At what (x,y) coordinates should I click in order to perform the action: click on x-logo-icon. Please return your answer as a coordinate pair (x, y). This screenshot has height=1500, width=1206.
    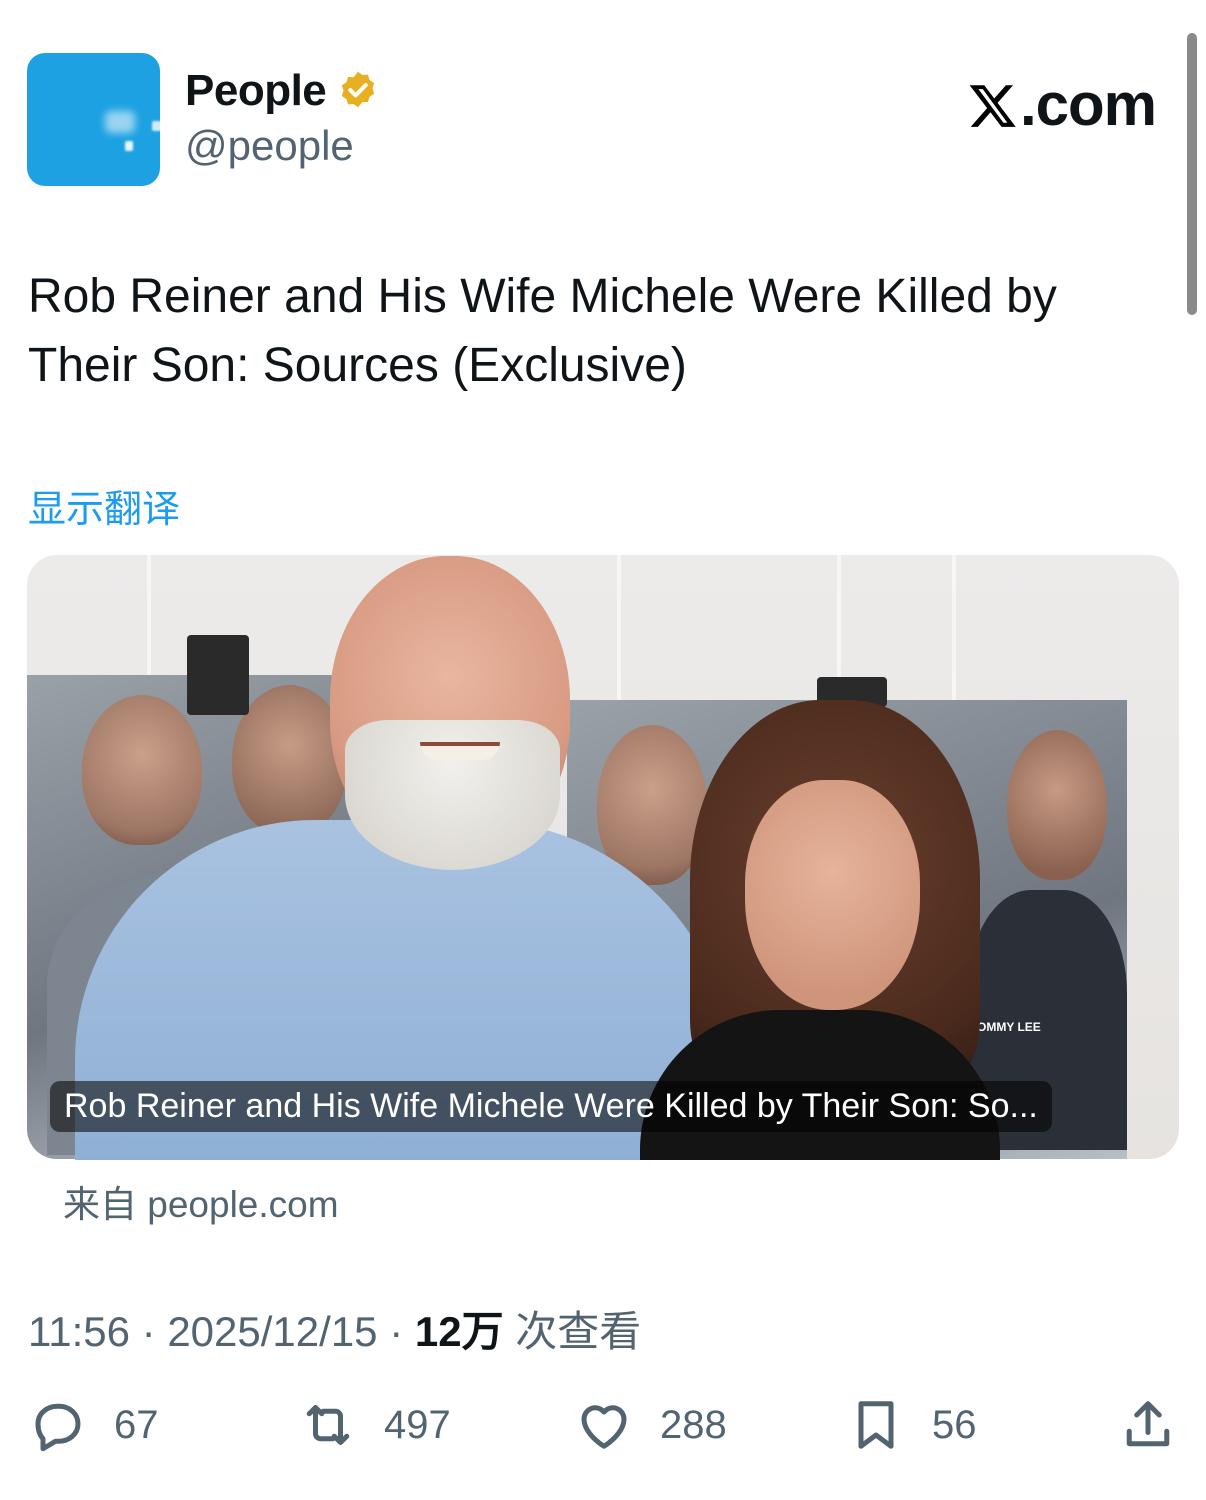
    Looking at the image, I should click on (992, 105).